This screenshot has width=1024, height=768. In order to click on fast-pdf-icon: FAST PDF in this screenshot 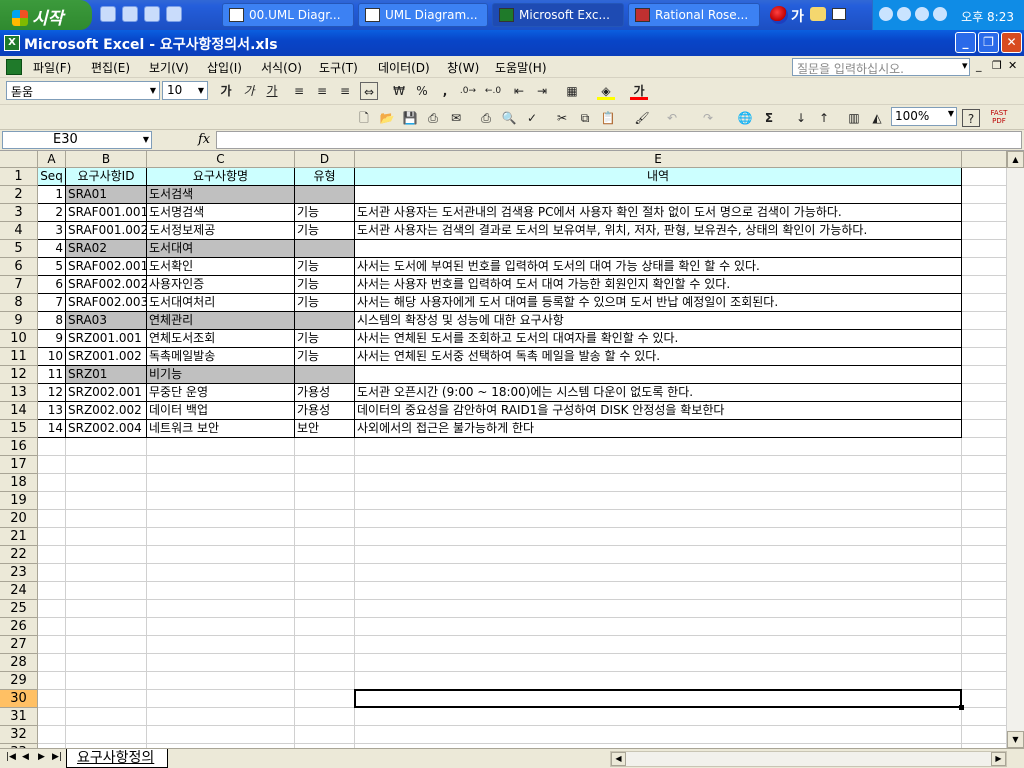, I will do `click(999, 118)`.